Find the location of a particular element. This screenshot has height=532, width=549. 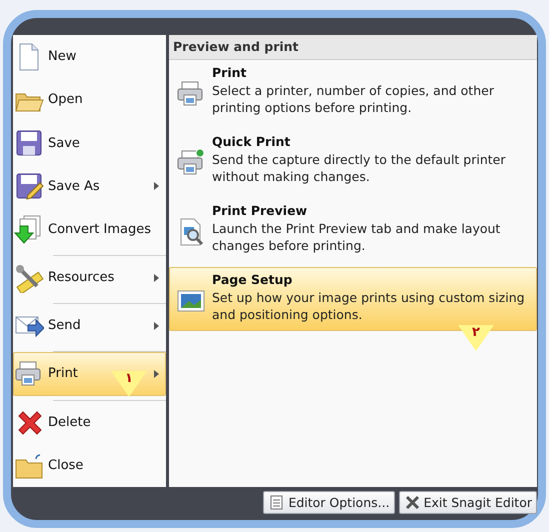

submenu-header: Preview and print is located at coordinates (353, 47).